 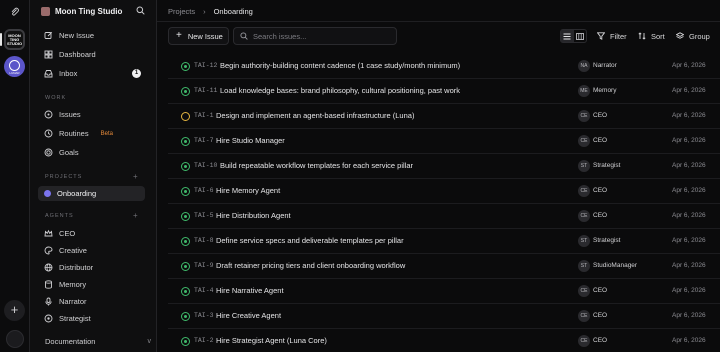 I want to click on workspace-switch-lunar: LUNAR, so click(x=14, y=66).